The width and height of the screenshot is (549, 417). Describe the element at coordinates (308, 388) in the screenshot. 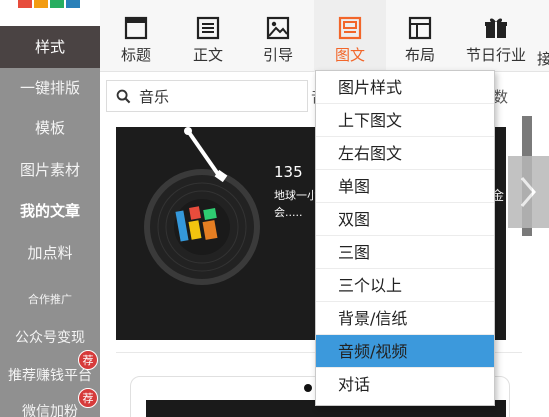

I see `card-dot` at that location.